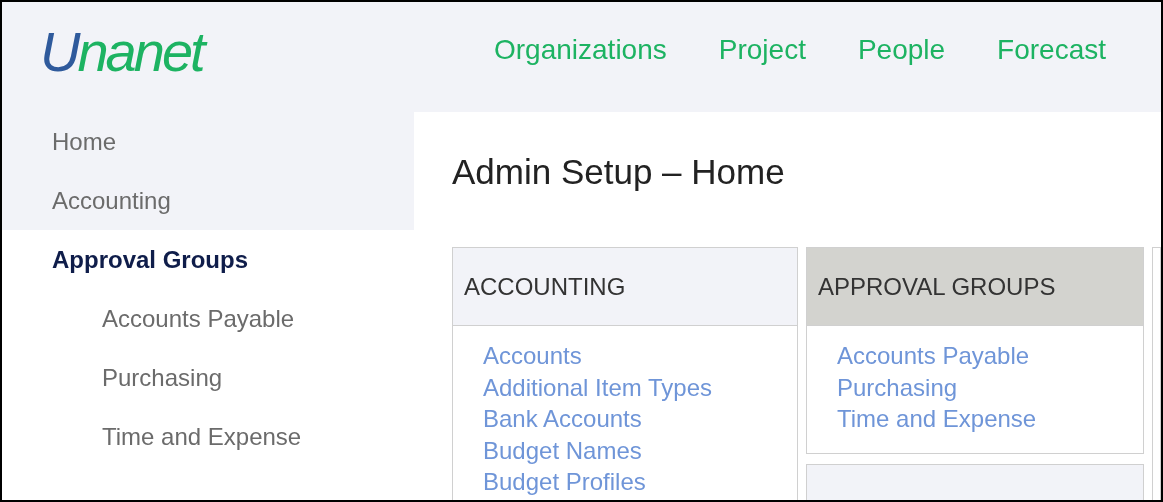 The width and height of the screenshot is (1163, 502). What do you see at coordinates (937, 419) in the screenshot?
I see `link: Time and Expense` at bounding box center [937, 419].